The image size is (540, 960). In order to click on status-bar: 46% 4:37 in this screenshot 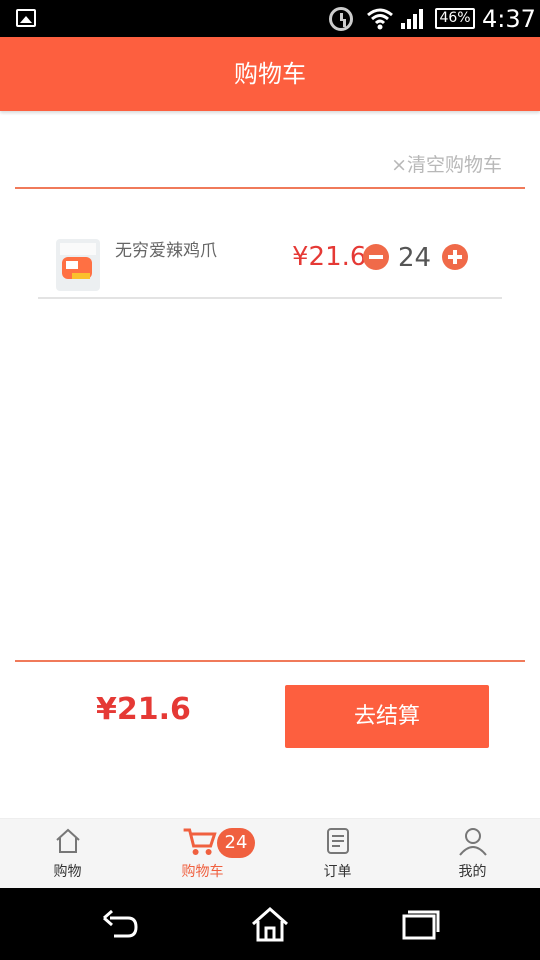, I will do `click(270, 18)`.